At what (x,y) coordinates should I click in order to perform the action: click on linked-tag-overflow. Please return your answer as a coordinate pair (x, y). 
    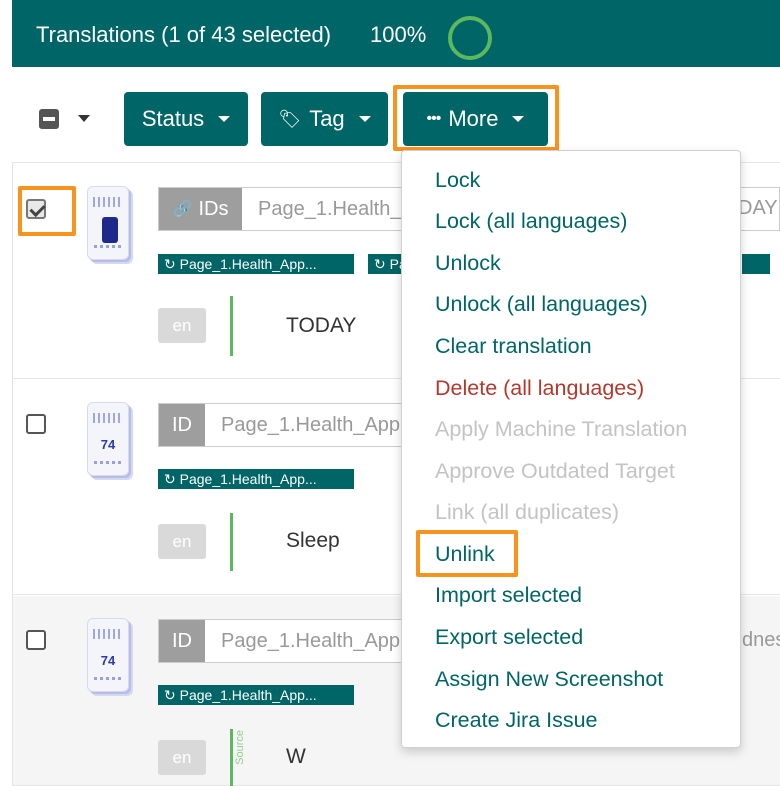
    Looking at the image, I should click on (756, 264).